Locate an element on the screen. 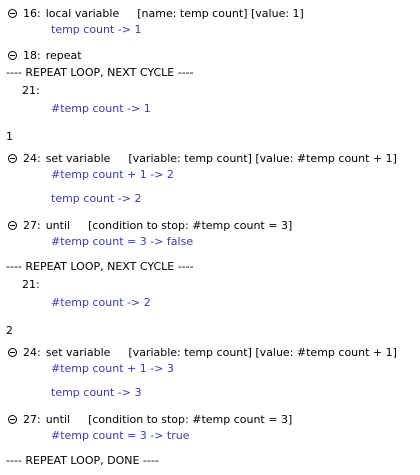  trace-result: #temp count = 3 -> true is located at coordinates (120, 435).